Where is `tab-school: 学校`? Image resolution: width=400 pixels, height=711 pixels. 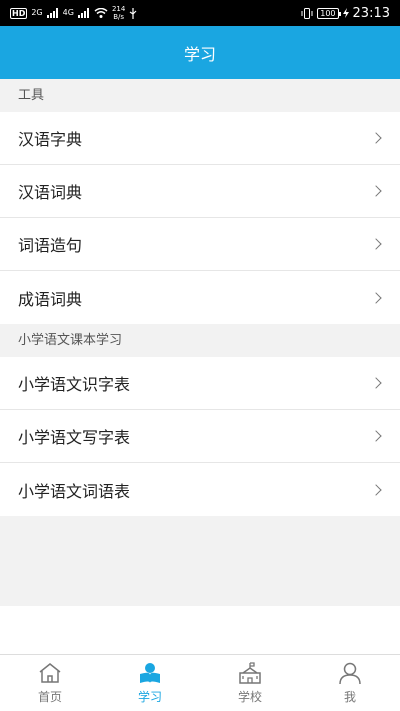 tab-school: 学校 is located at coordinates (250, 683).